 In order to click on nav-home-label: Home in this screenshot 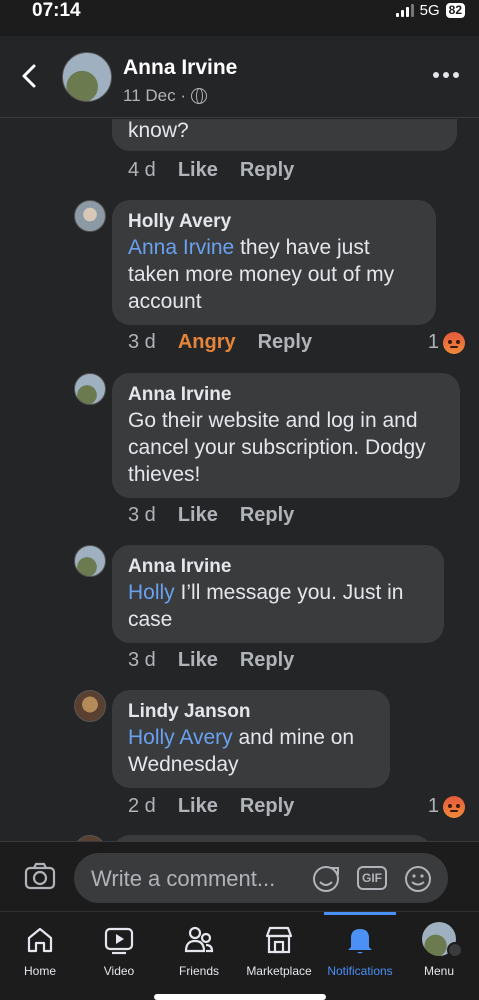, I will do `click(39, 971)`.